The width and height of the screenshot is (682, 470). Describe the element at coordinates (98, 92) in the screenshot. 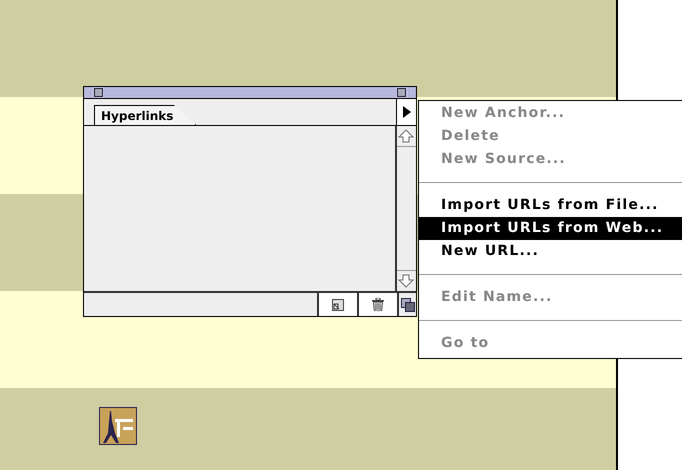

I see `close-box-icon` at that location.